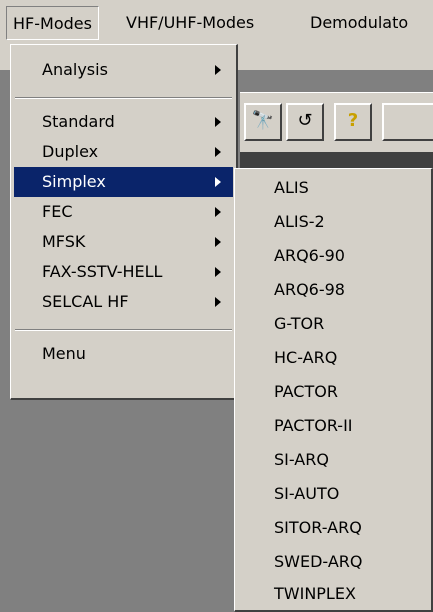 Image resolution: width=433 pixels, height=612 pixels. What do you see at coordinates (102, 271) in the screenshot?
I see `menu-item-fax-sstv-hell-label: FAX-SSTV-HELL` at bounding box center [102, 271].